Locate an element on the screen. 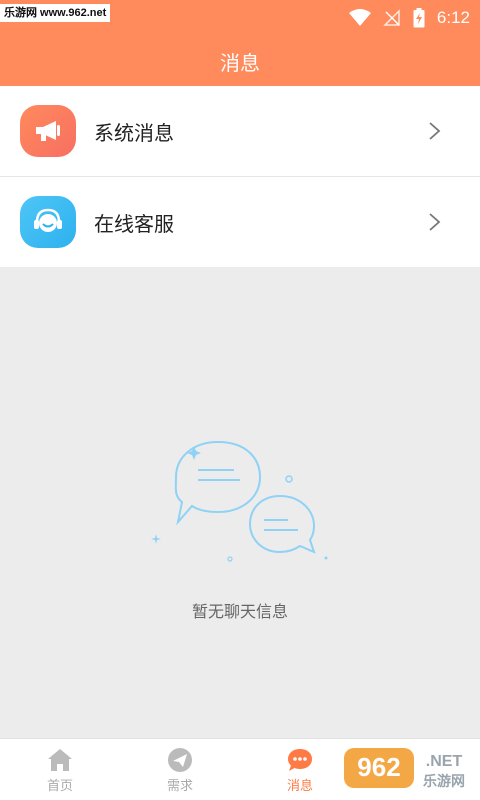  chat-bubbles-illustration is located at coordinates (239, 501).